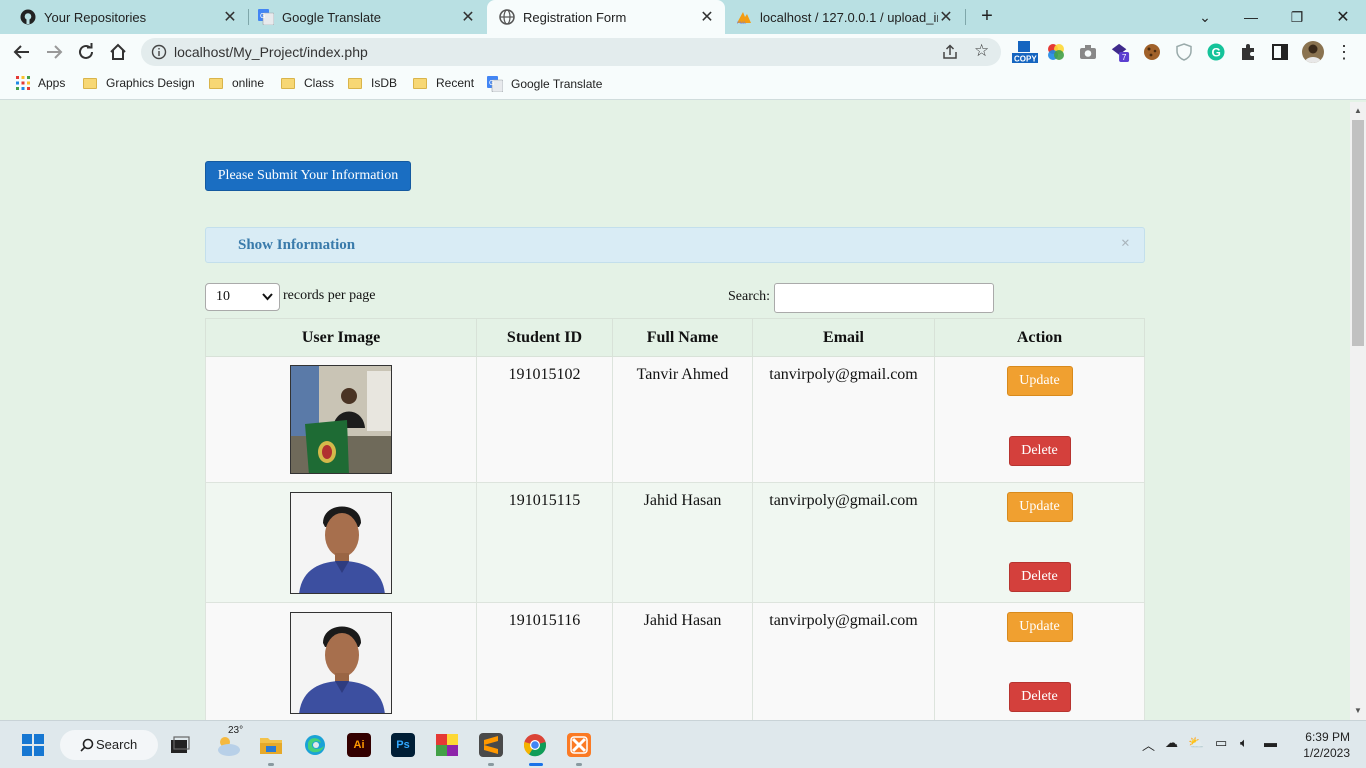 Image resolution: width=1366 pixels, height=768 pixels. What do you see at coordinates (1358, 233) in the screenshot?
I see `scrollbar-thumb` at bounding box center [1358, 233].